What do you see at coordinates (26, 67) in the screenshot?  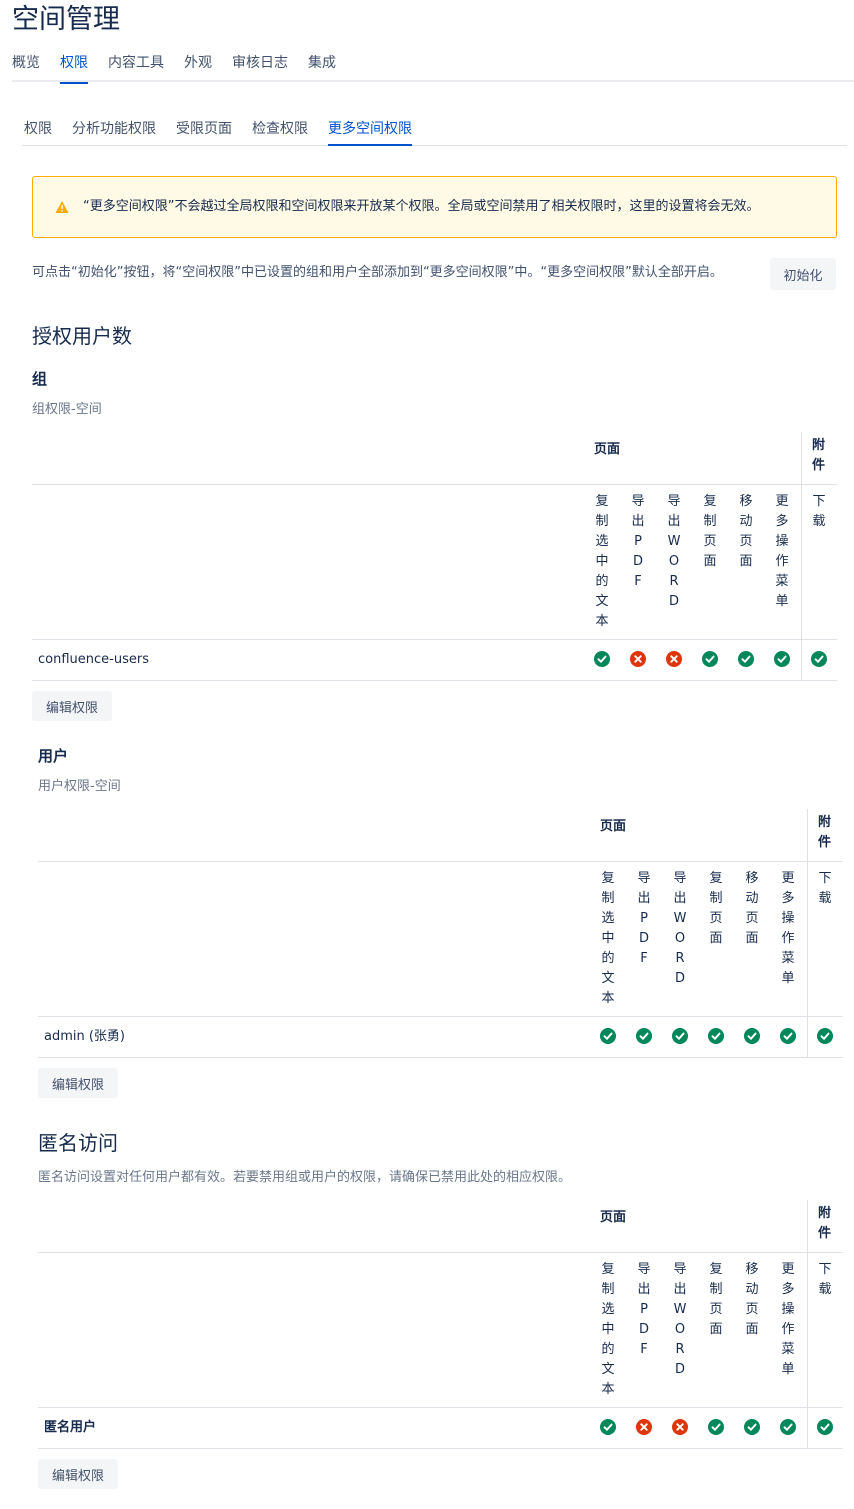 I see `tab-overview: 概览` at bounding box center [26, 67].